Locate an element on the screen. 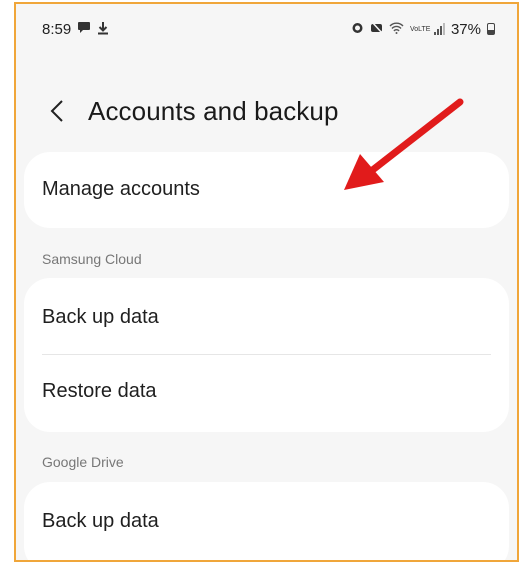 The width and height of the screenshot is (528, 562). google-drive-card: Back up data is located at coordinates (266, 521).